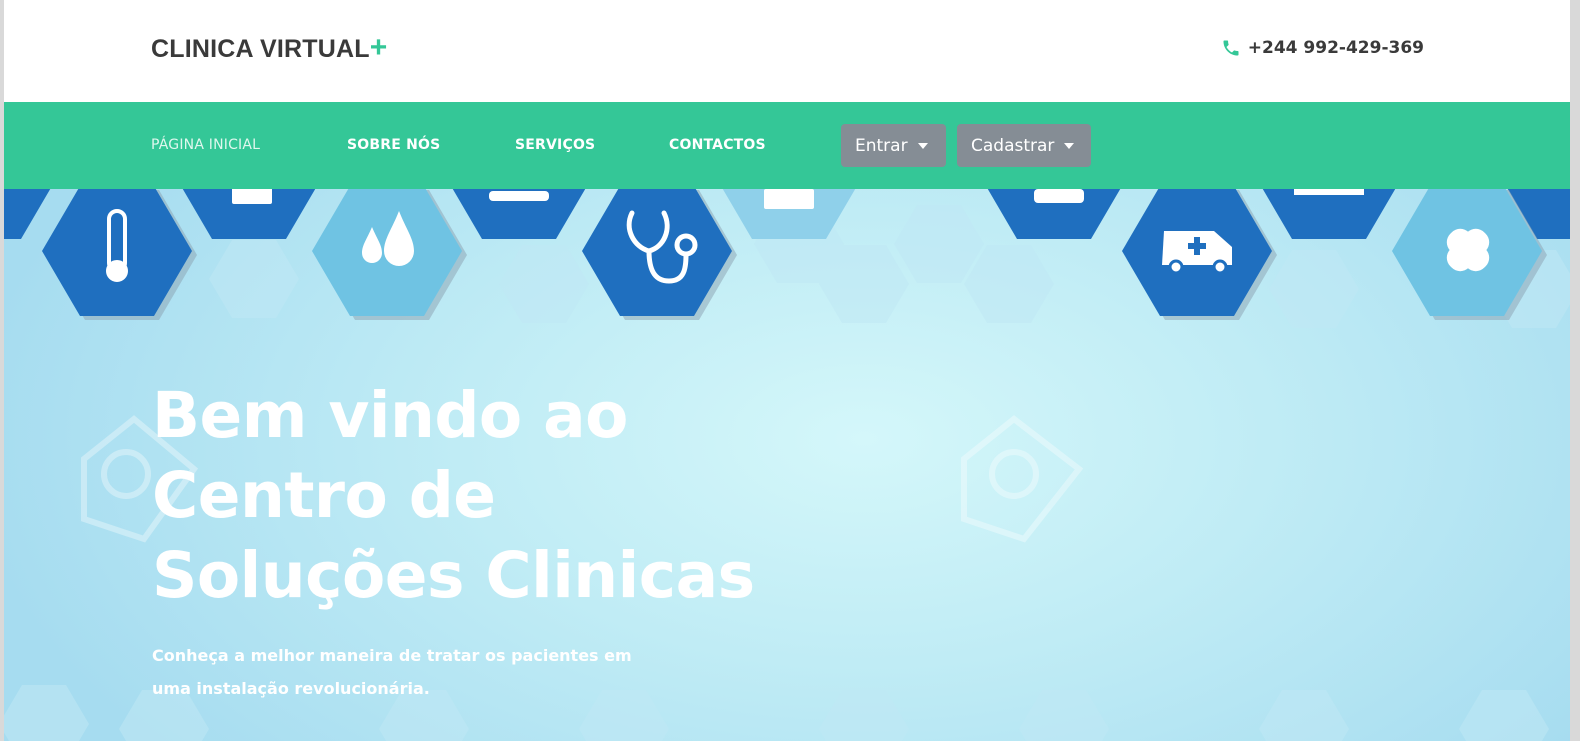  Describe the element at coordinates (881, 145) in the screenshot. I see `login-dropdown-label: Entrar` at that location.